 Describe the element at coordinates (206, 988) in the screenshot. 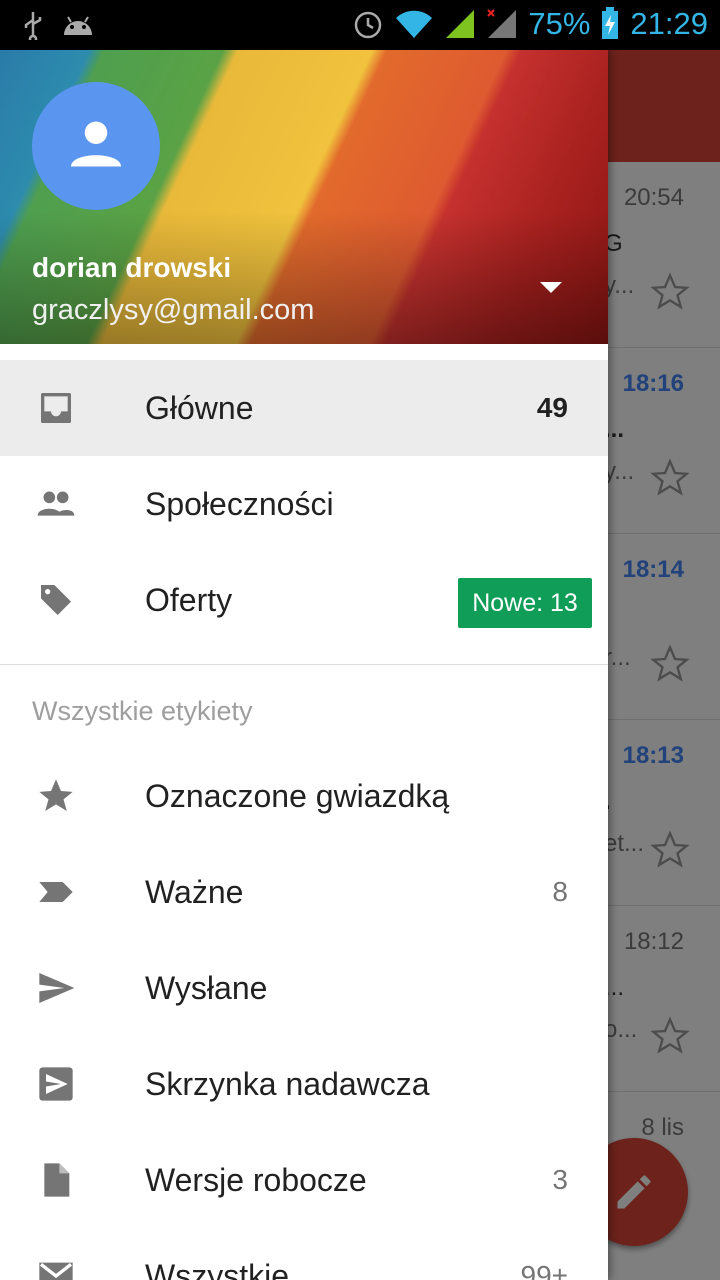

I see `drawer-item-label: Wysłane` at that location.